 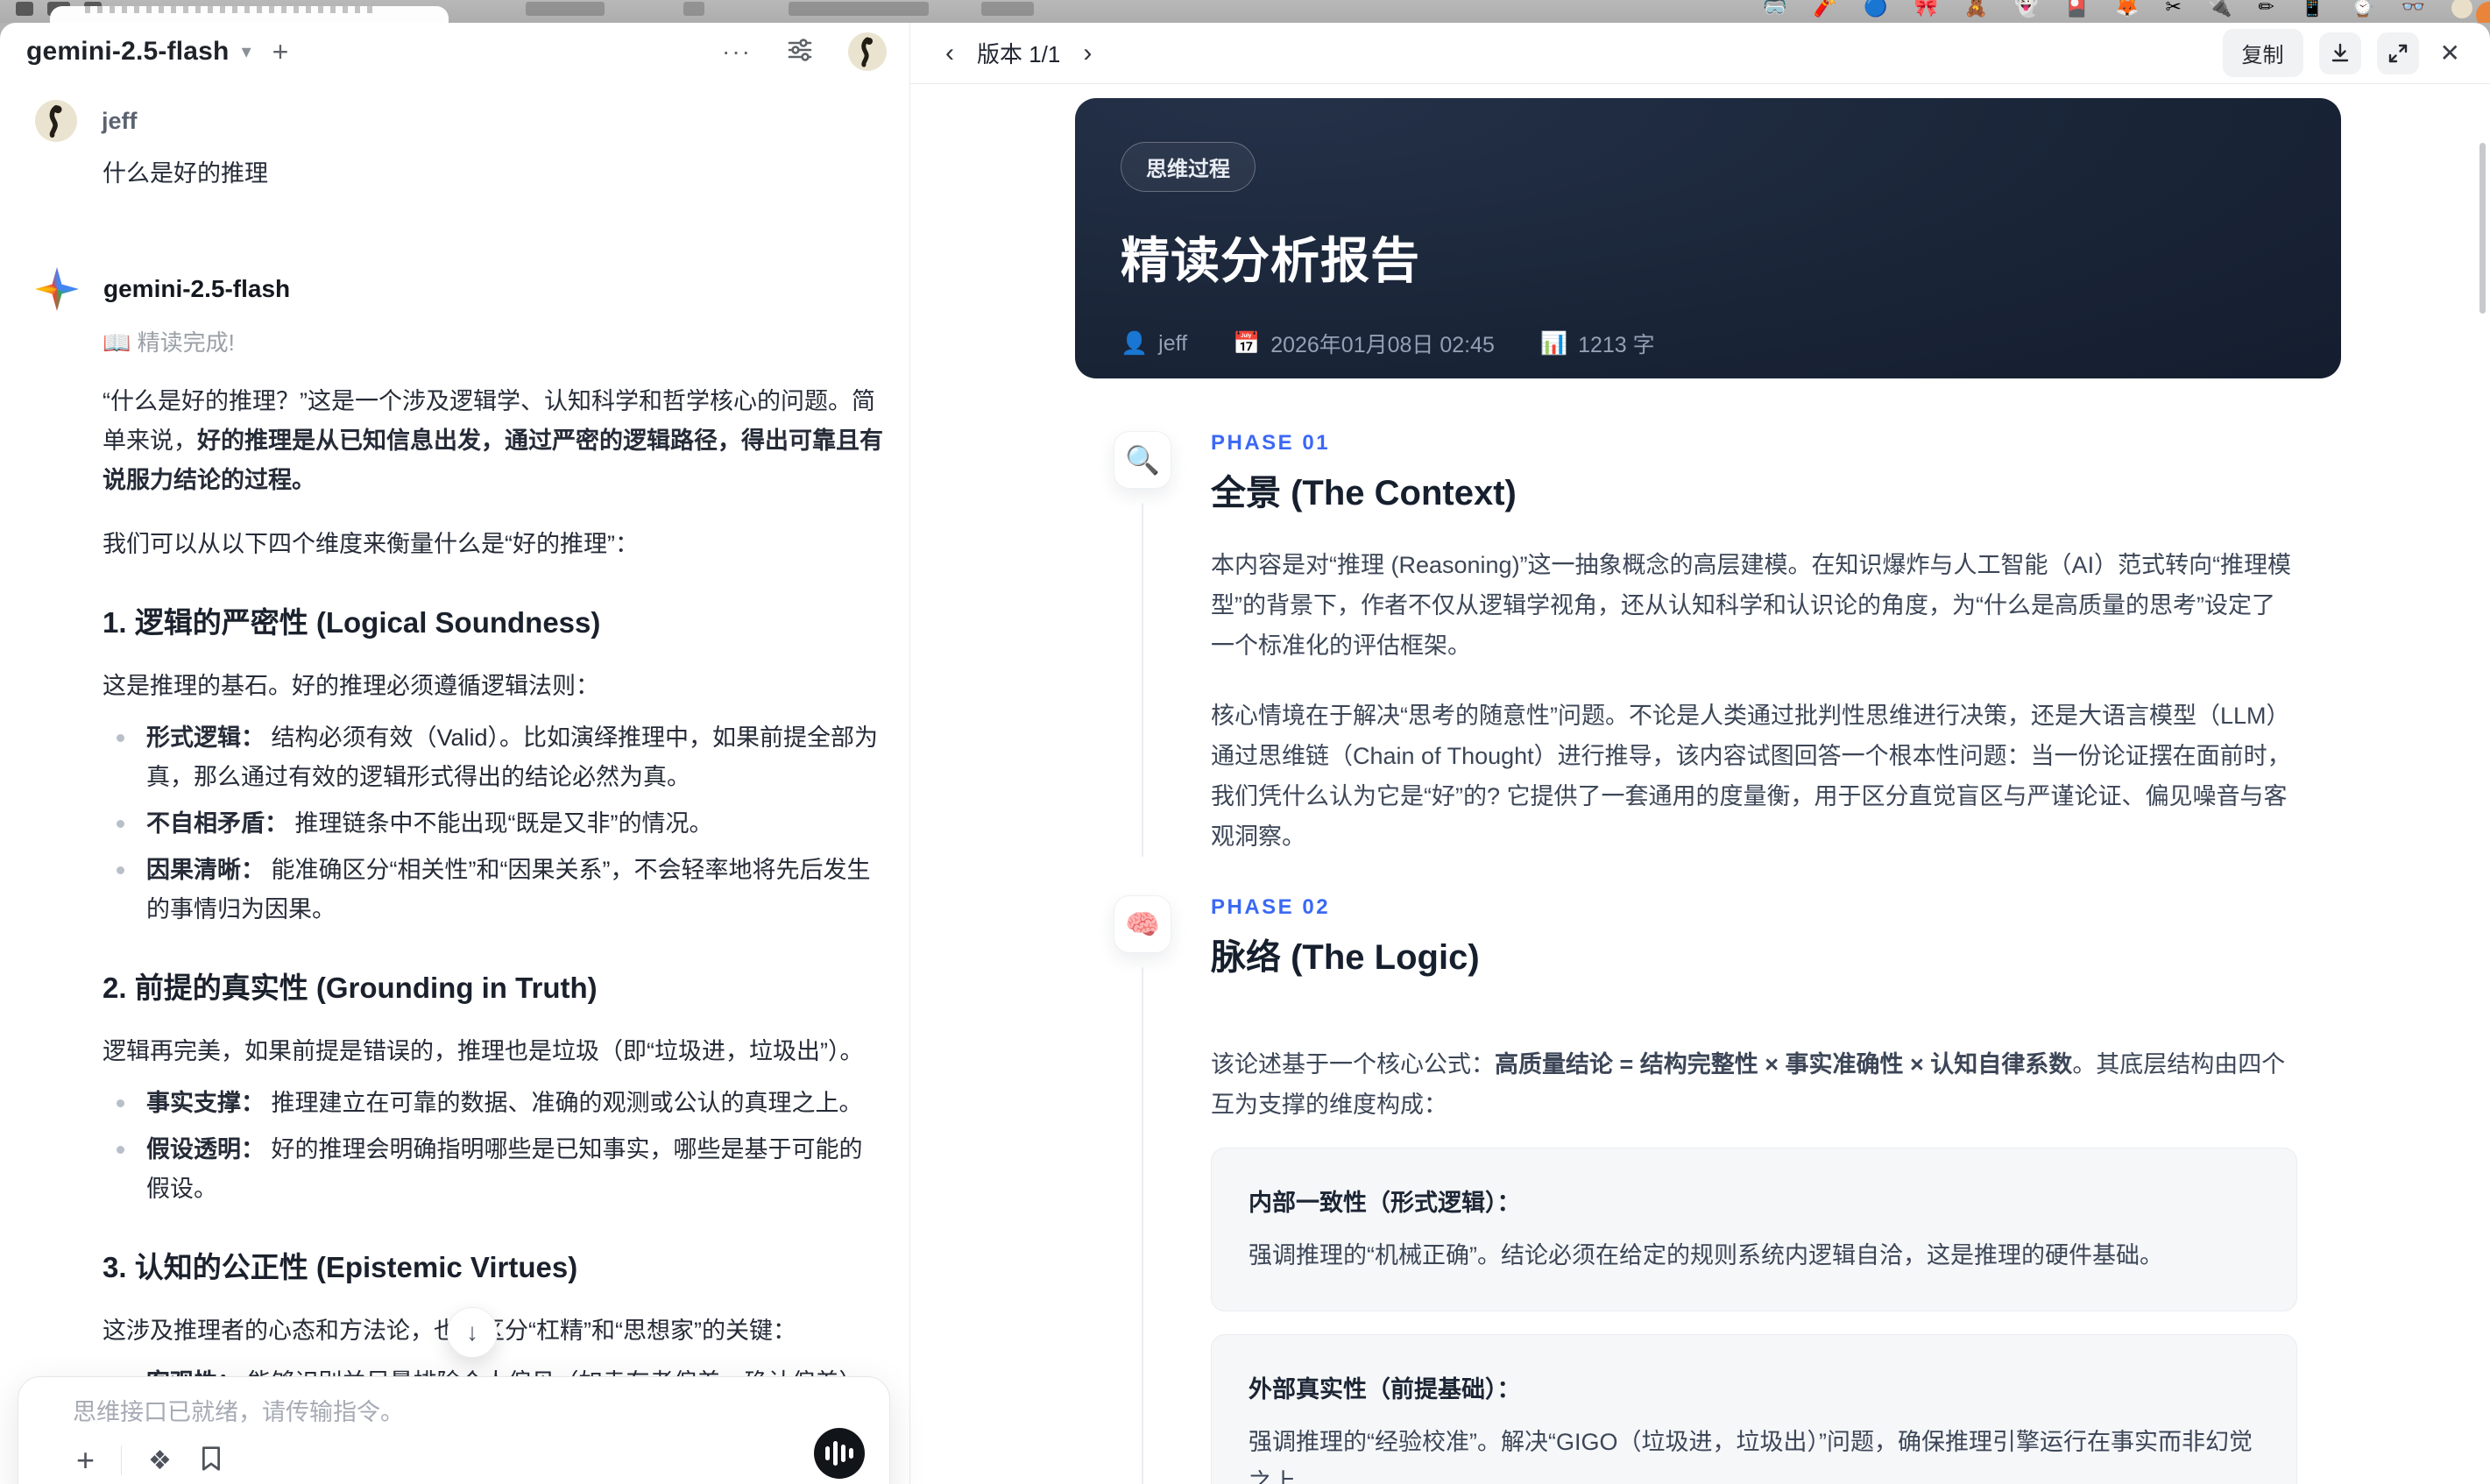 What do you see at coordinates (2174, 10) in the screenshot?
I see `menubar-status-icon: ✂` at bounding box center [2174, 10].